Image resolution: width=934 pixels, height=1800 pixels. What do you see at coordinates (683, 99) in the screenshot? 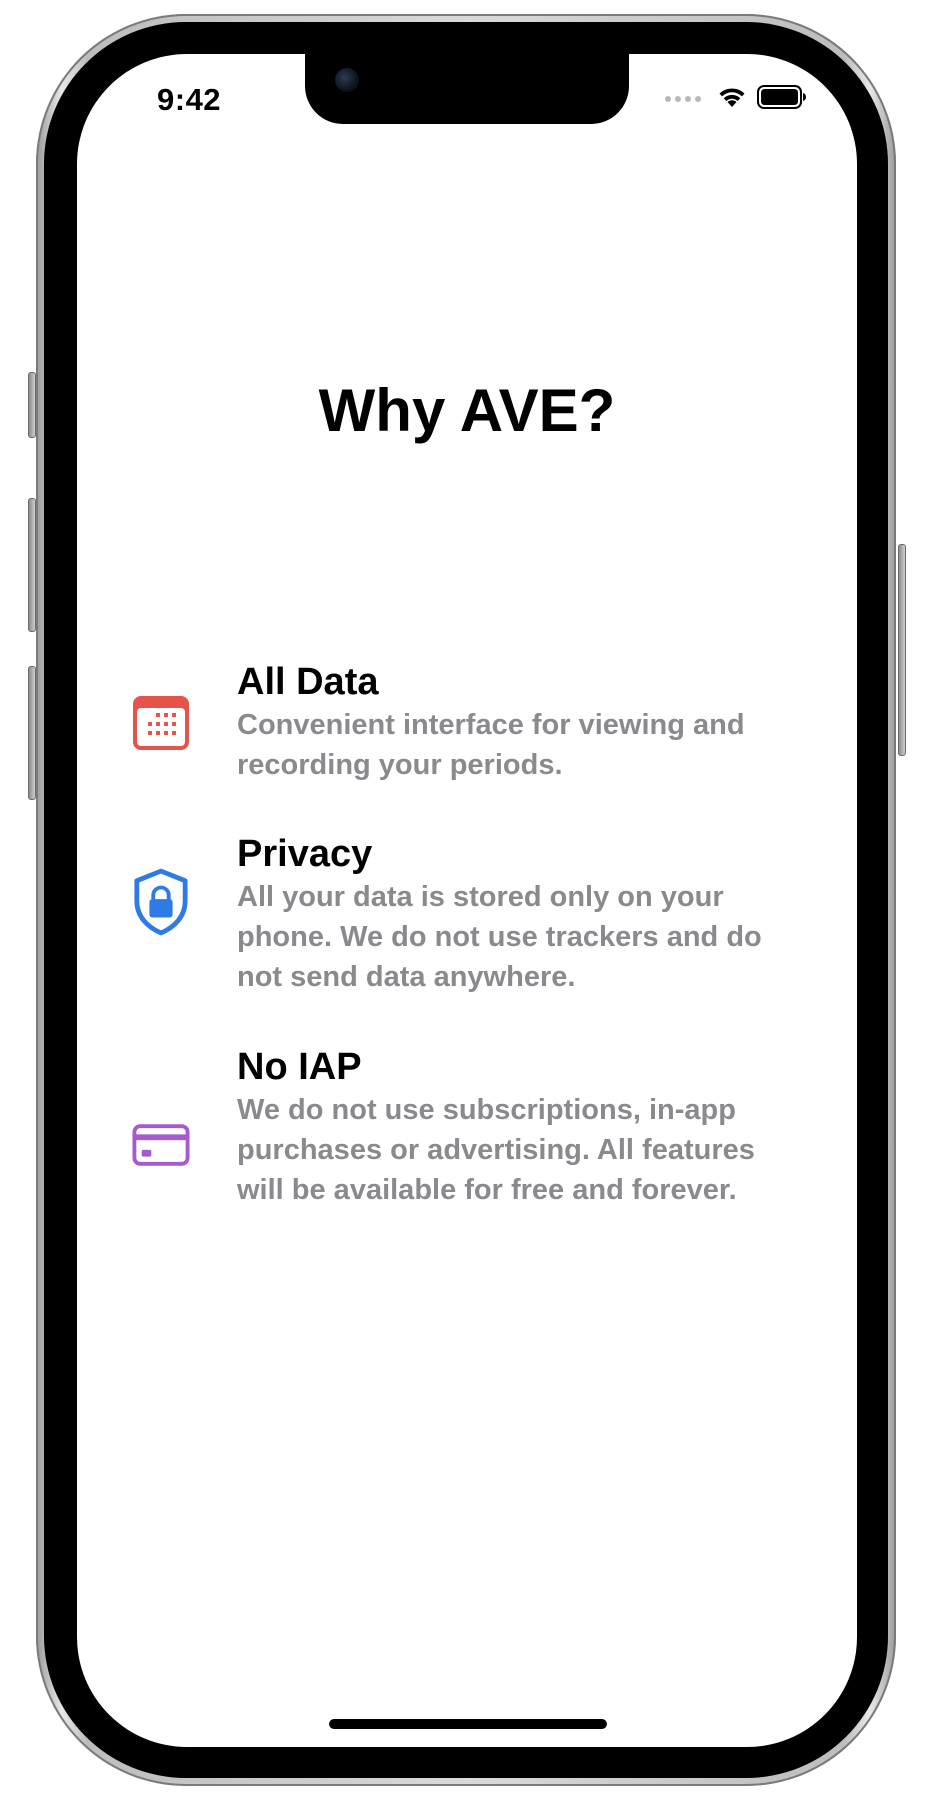
I see `cellular-signal-icon` at bounding box center [683, 99].